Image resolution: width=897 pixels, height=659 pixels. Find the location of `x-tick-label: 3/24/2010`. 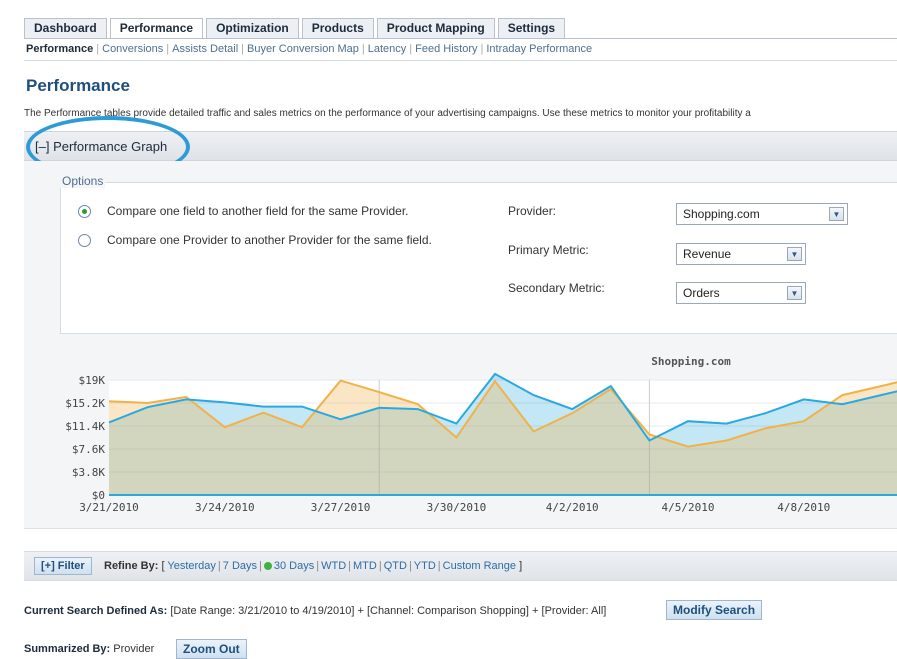

x-tick-label: 3/24/2010 is located at coordinates (225, 507).